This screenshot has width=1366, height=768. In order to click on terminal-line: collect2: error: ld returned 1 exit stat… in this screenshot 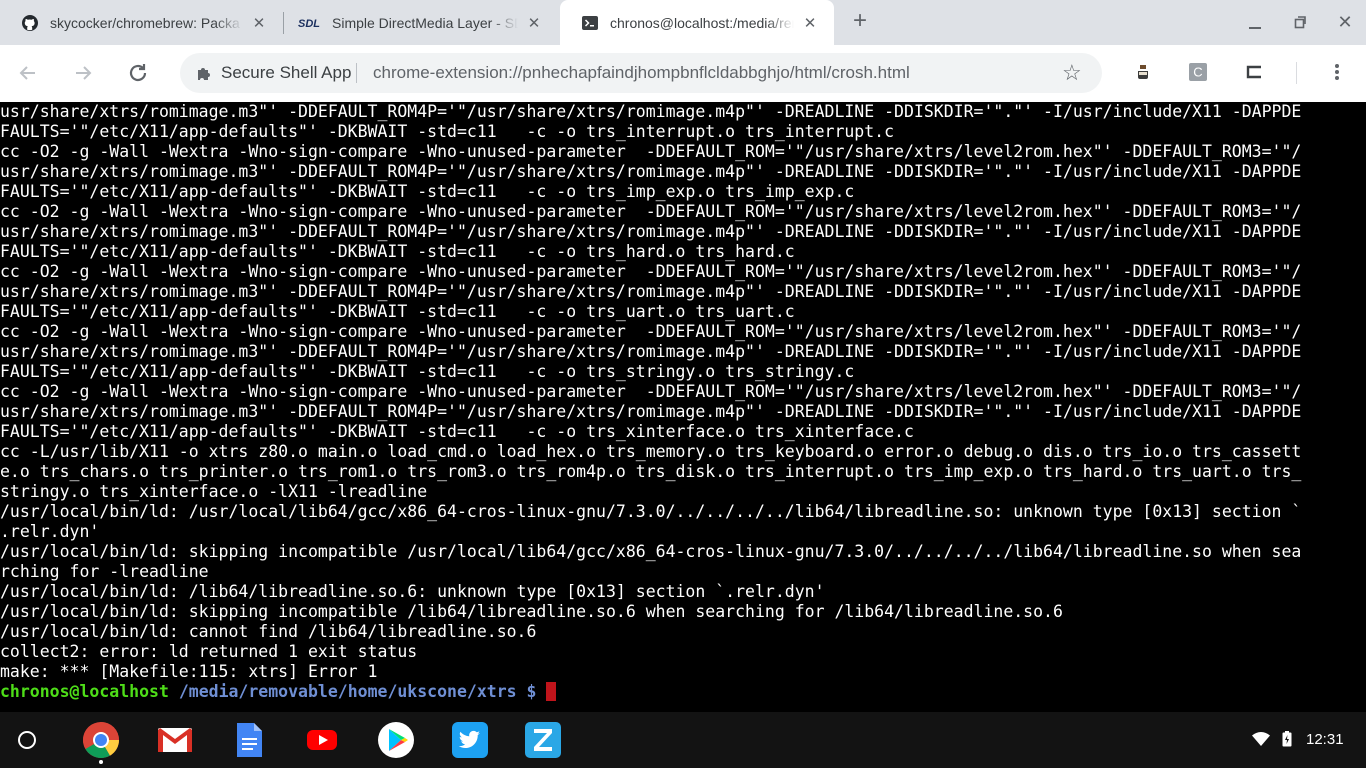, I will do `click(209, 651)`.